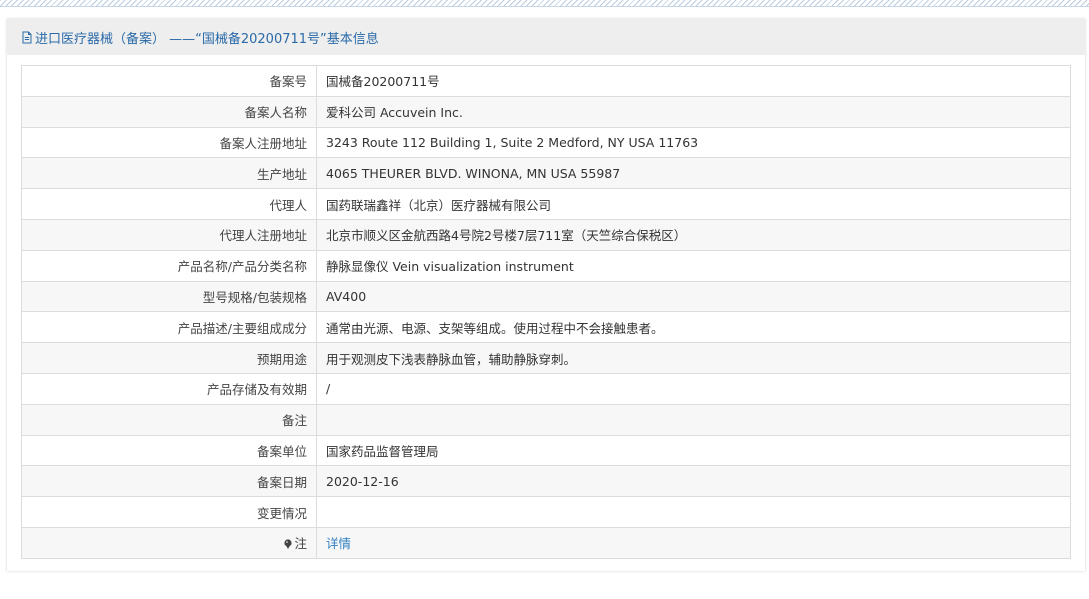  What do you see at coordinates (693, 296) in the screenshot?
I see `row-value: AV400` at bounding box center [693, 296].